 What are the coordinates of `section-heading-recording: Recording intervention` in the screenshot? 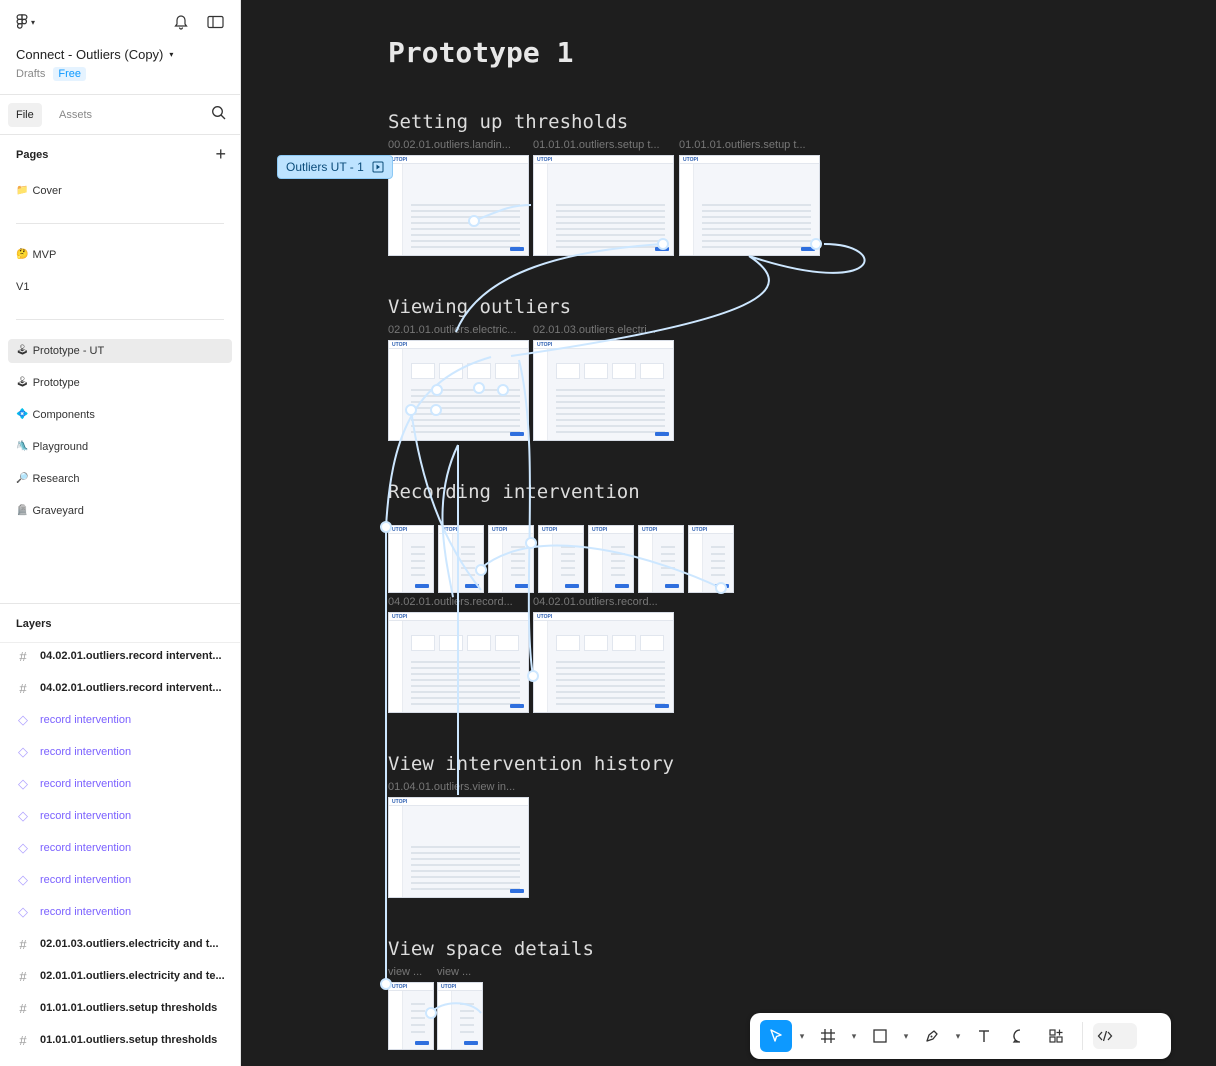 It's located at (514, 492).